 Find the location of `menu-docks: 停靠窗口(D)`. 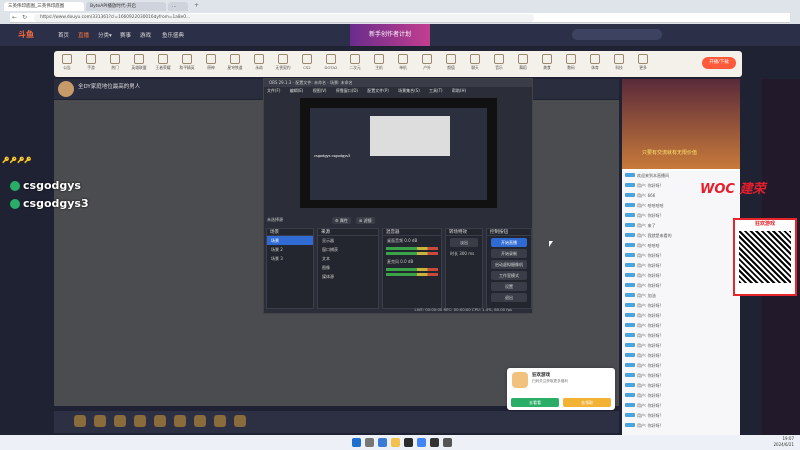

menu-docks: 停靠窗口(D) is located at coordinates (347, 90).